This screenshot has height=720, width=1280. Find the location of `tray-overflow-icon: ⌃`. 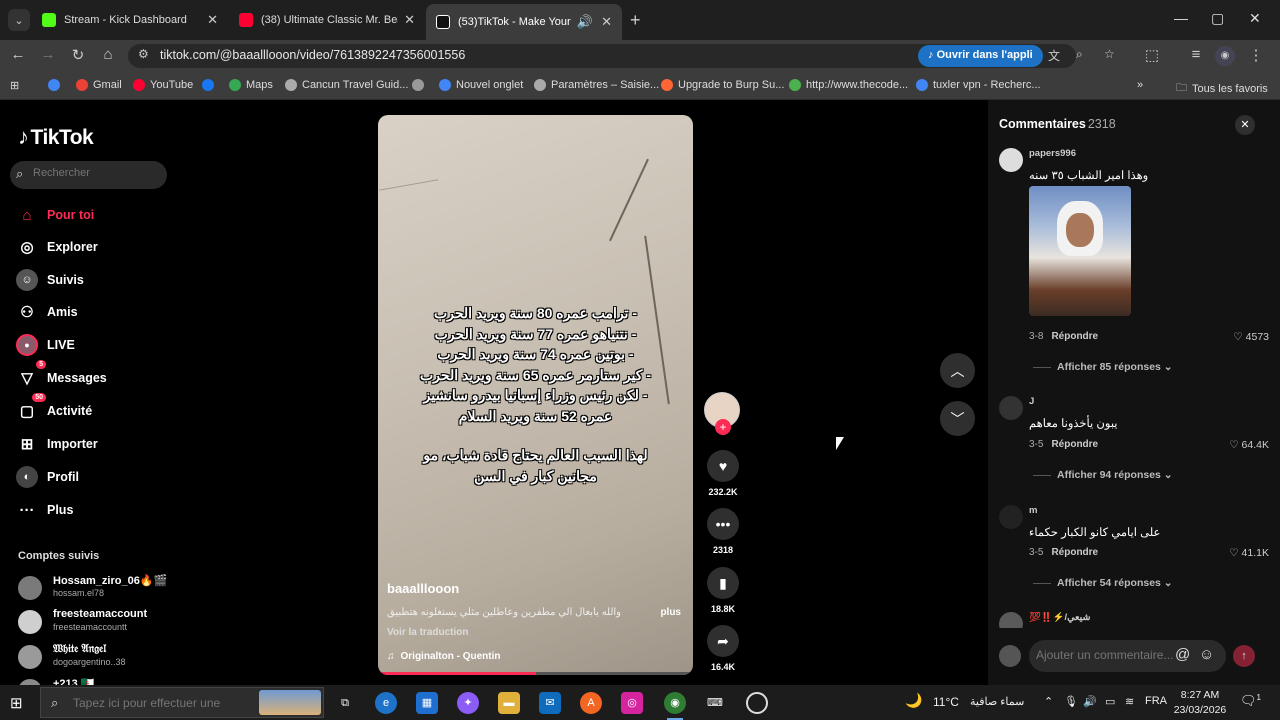

tray-overflow-icon: ⌃ is located at coordinates (1048, 701).